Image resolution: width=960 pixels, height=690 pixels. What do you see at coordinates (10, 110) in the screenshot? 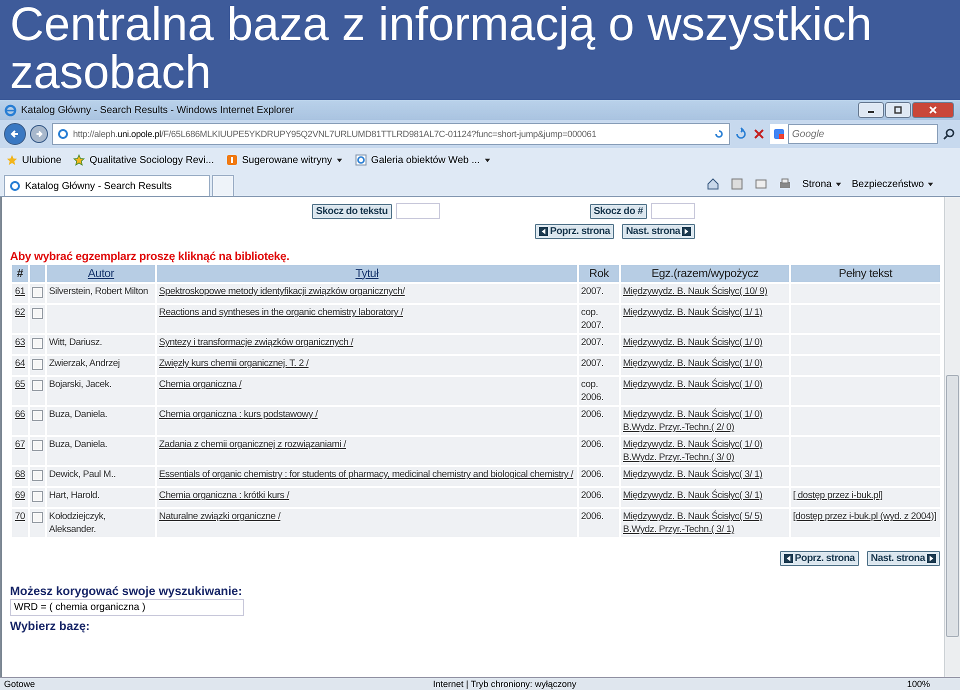
I see `browser-logo-icon` at bounding box center [10, 110].